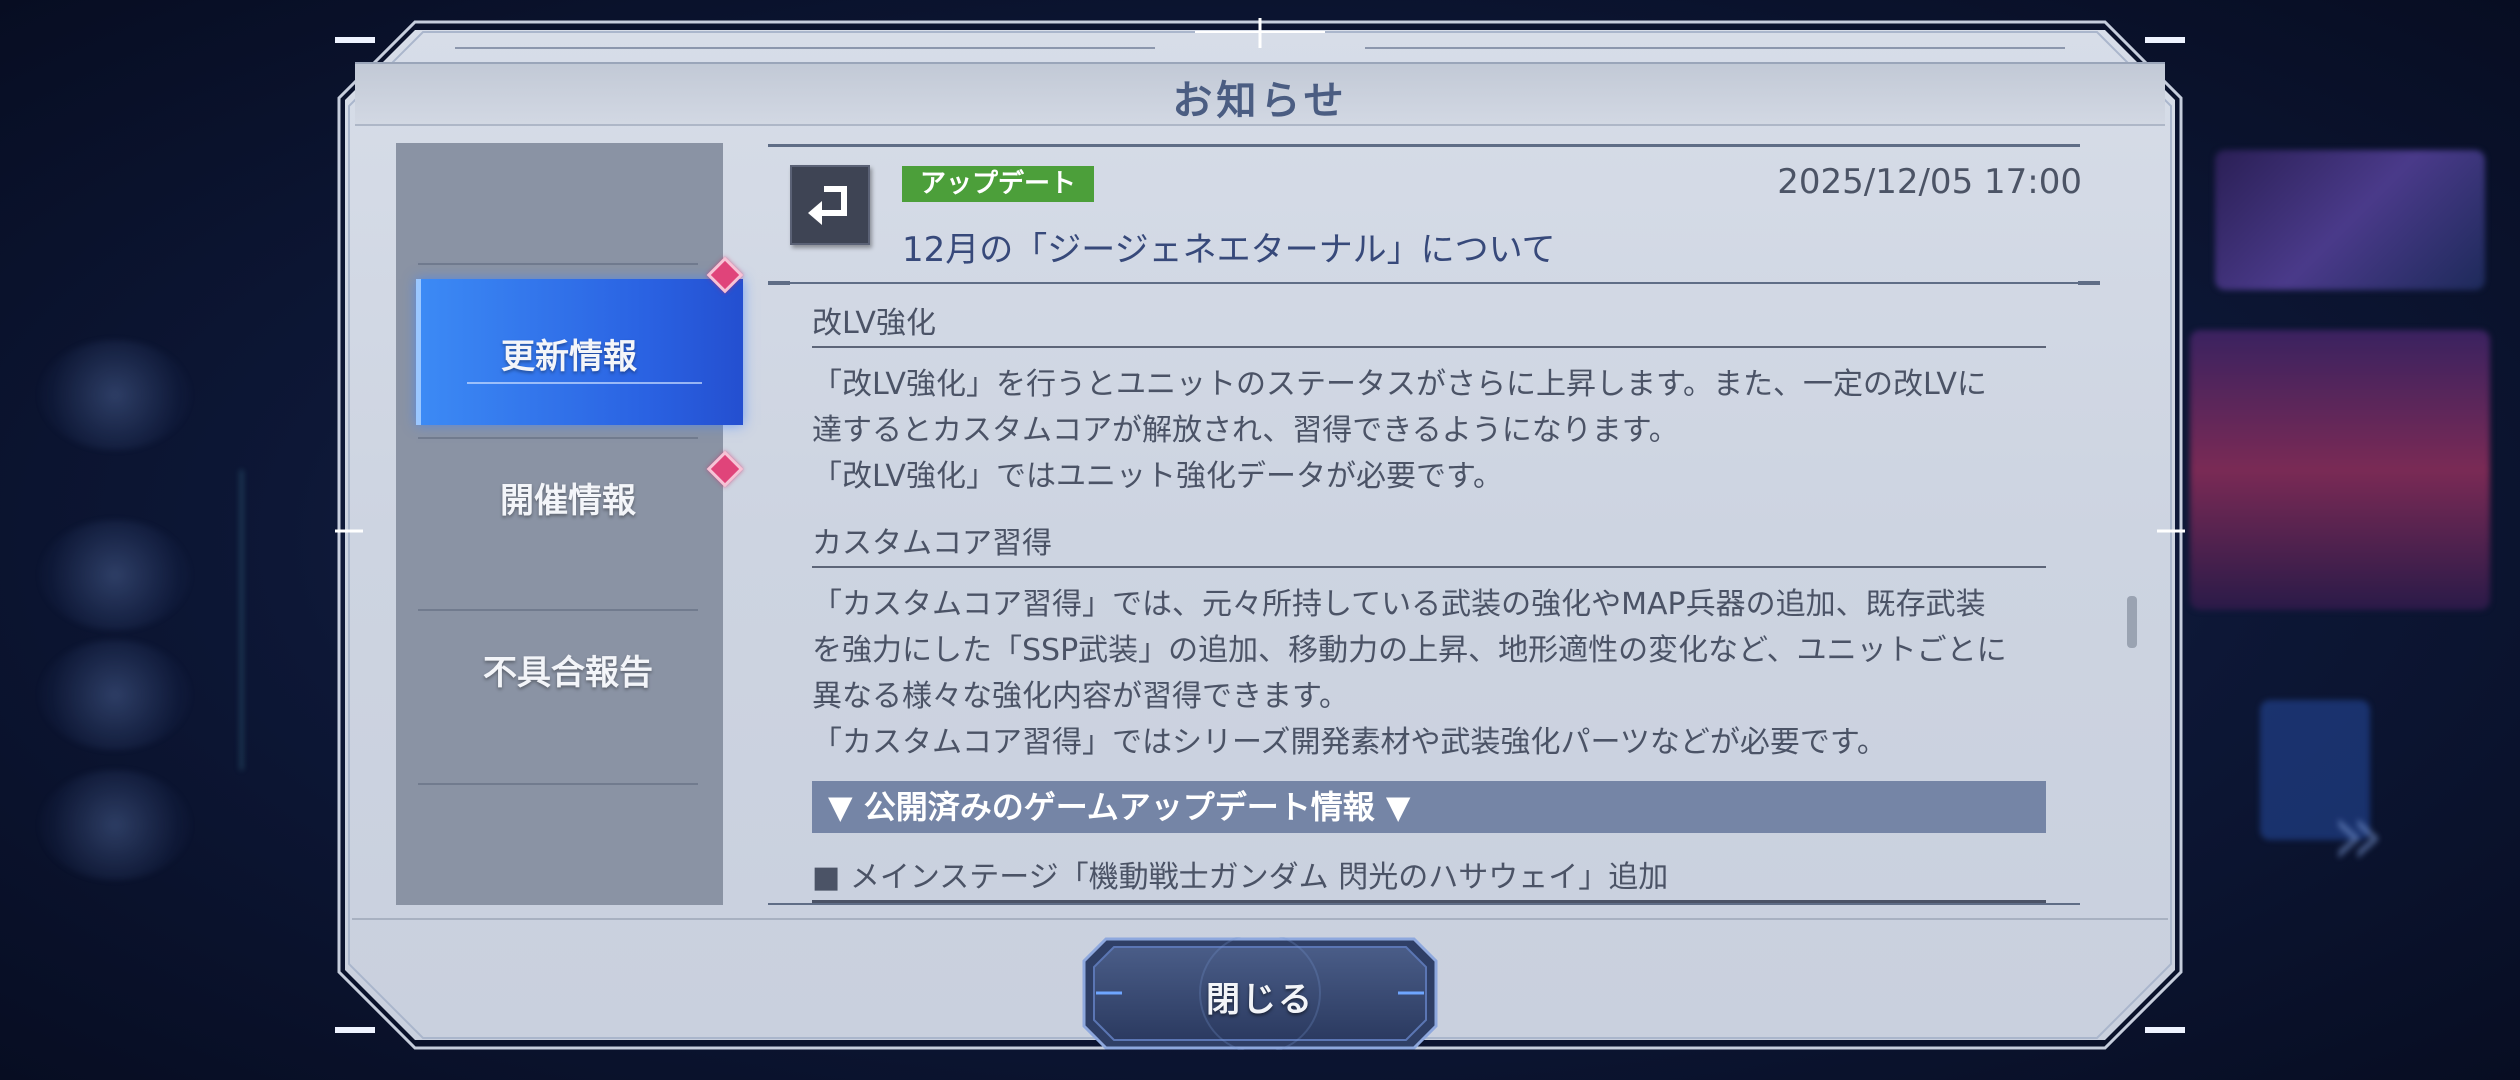 The image size is (2520, 1080). Describe the element at coordinates (2350, 220) in the screenshot. I see `background-banner` at that location.